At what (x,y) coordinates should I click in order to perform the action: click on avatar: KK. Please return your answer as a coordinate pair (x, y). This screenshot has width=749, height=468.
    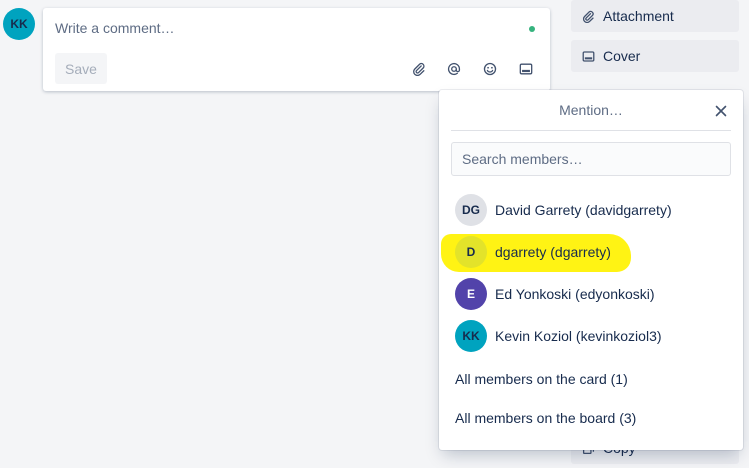
    Looking at the image, I should click on (471, 336).